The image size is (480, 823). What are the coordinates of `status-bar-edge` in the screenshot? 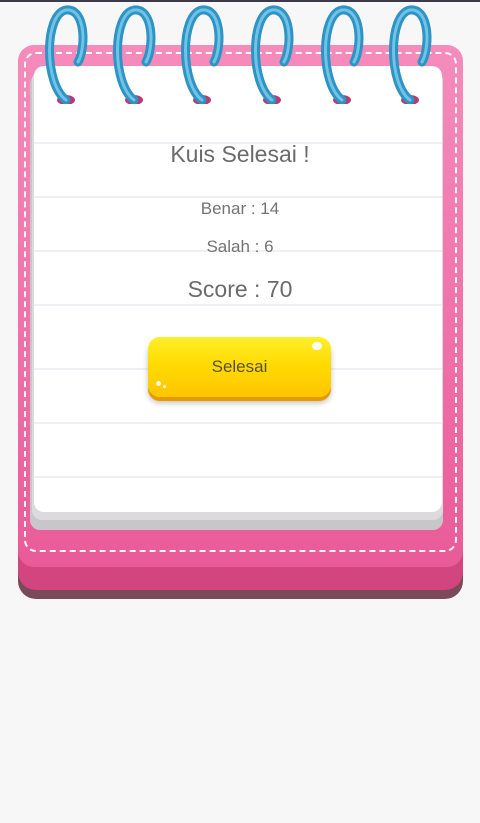 It's located at (240, 1).